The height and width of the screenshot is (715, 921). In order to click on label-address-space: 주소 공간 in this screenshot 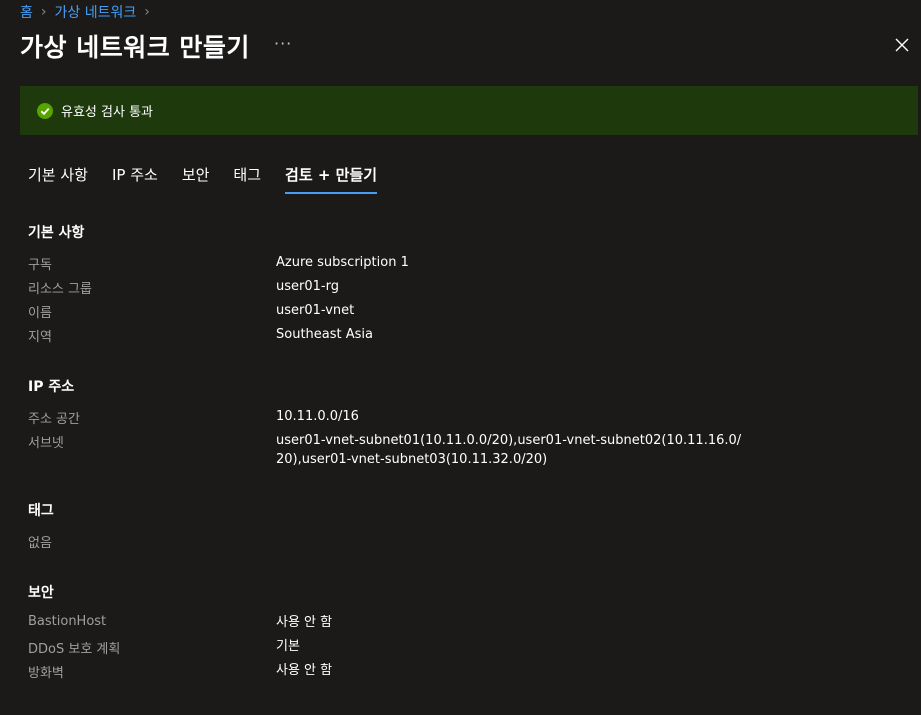, I will do `click(54, 419)`.